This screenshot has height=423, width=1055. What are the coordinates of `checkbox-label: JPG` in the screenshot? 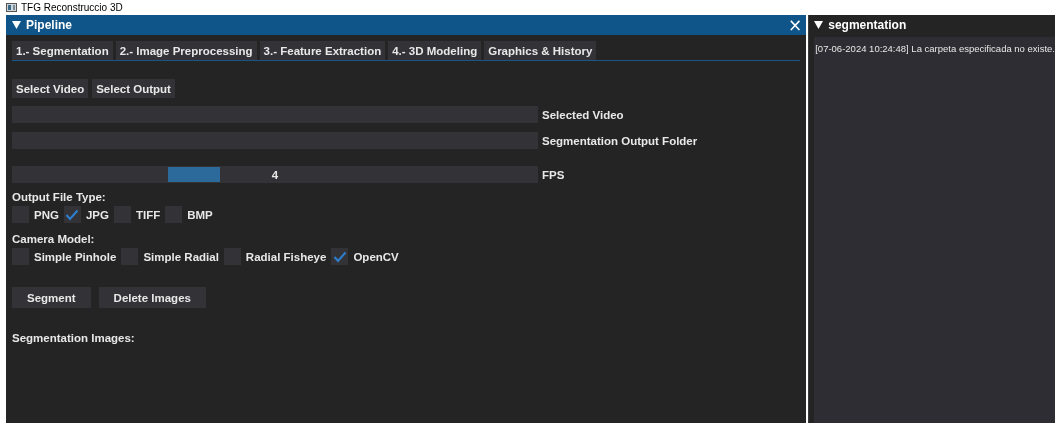 It's located at (96, 214).